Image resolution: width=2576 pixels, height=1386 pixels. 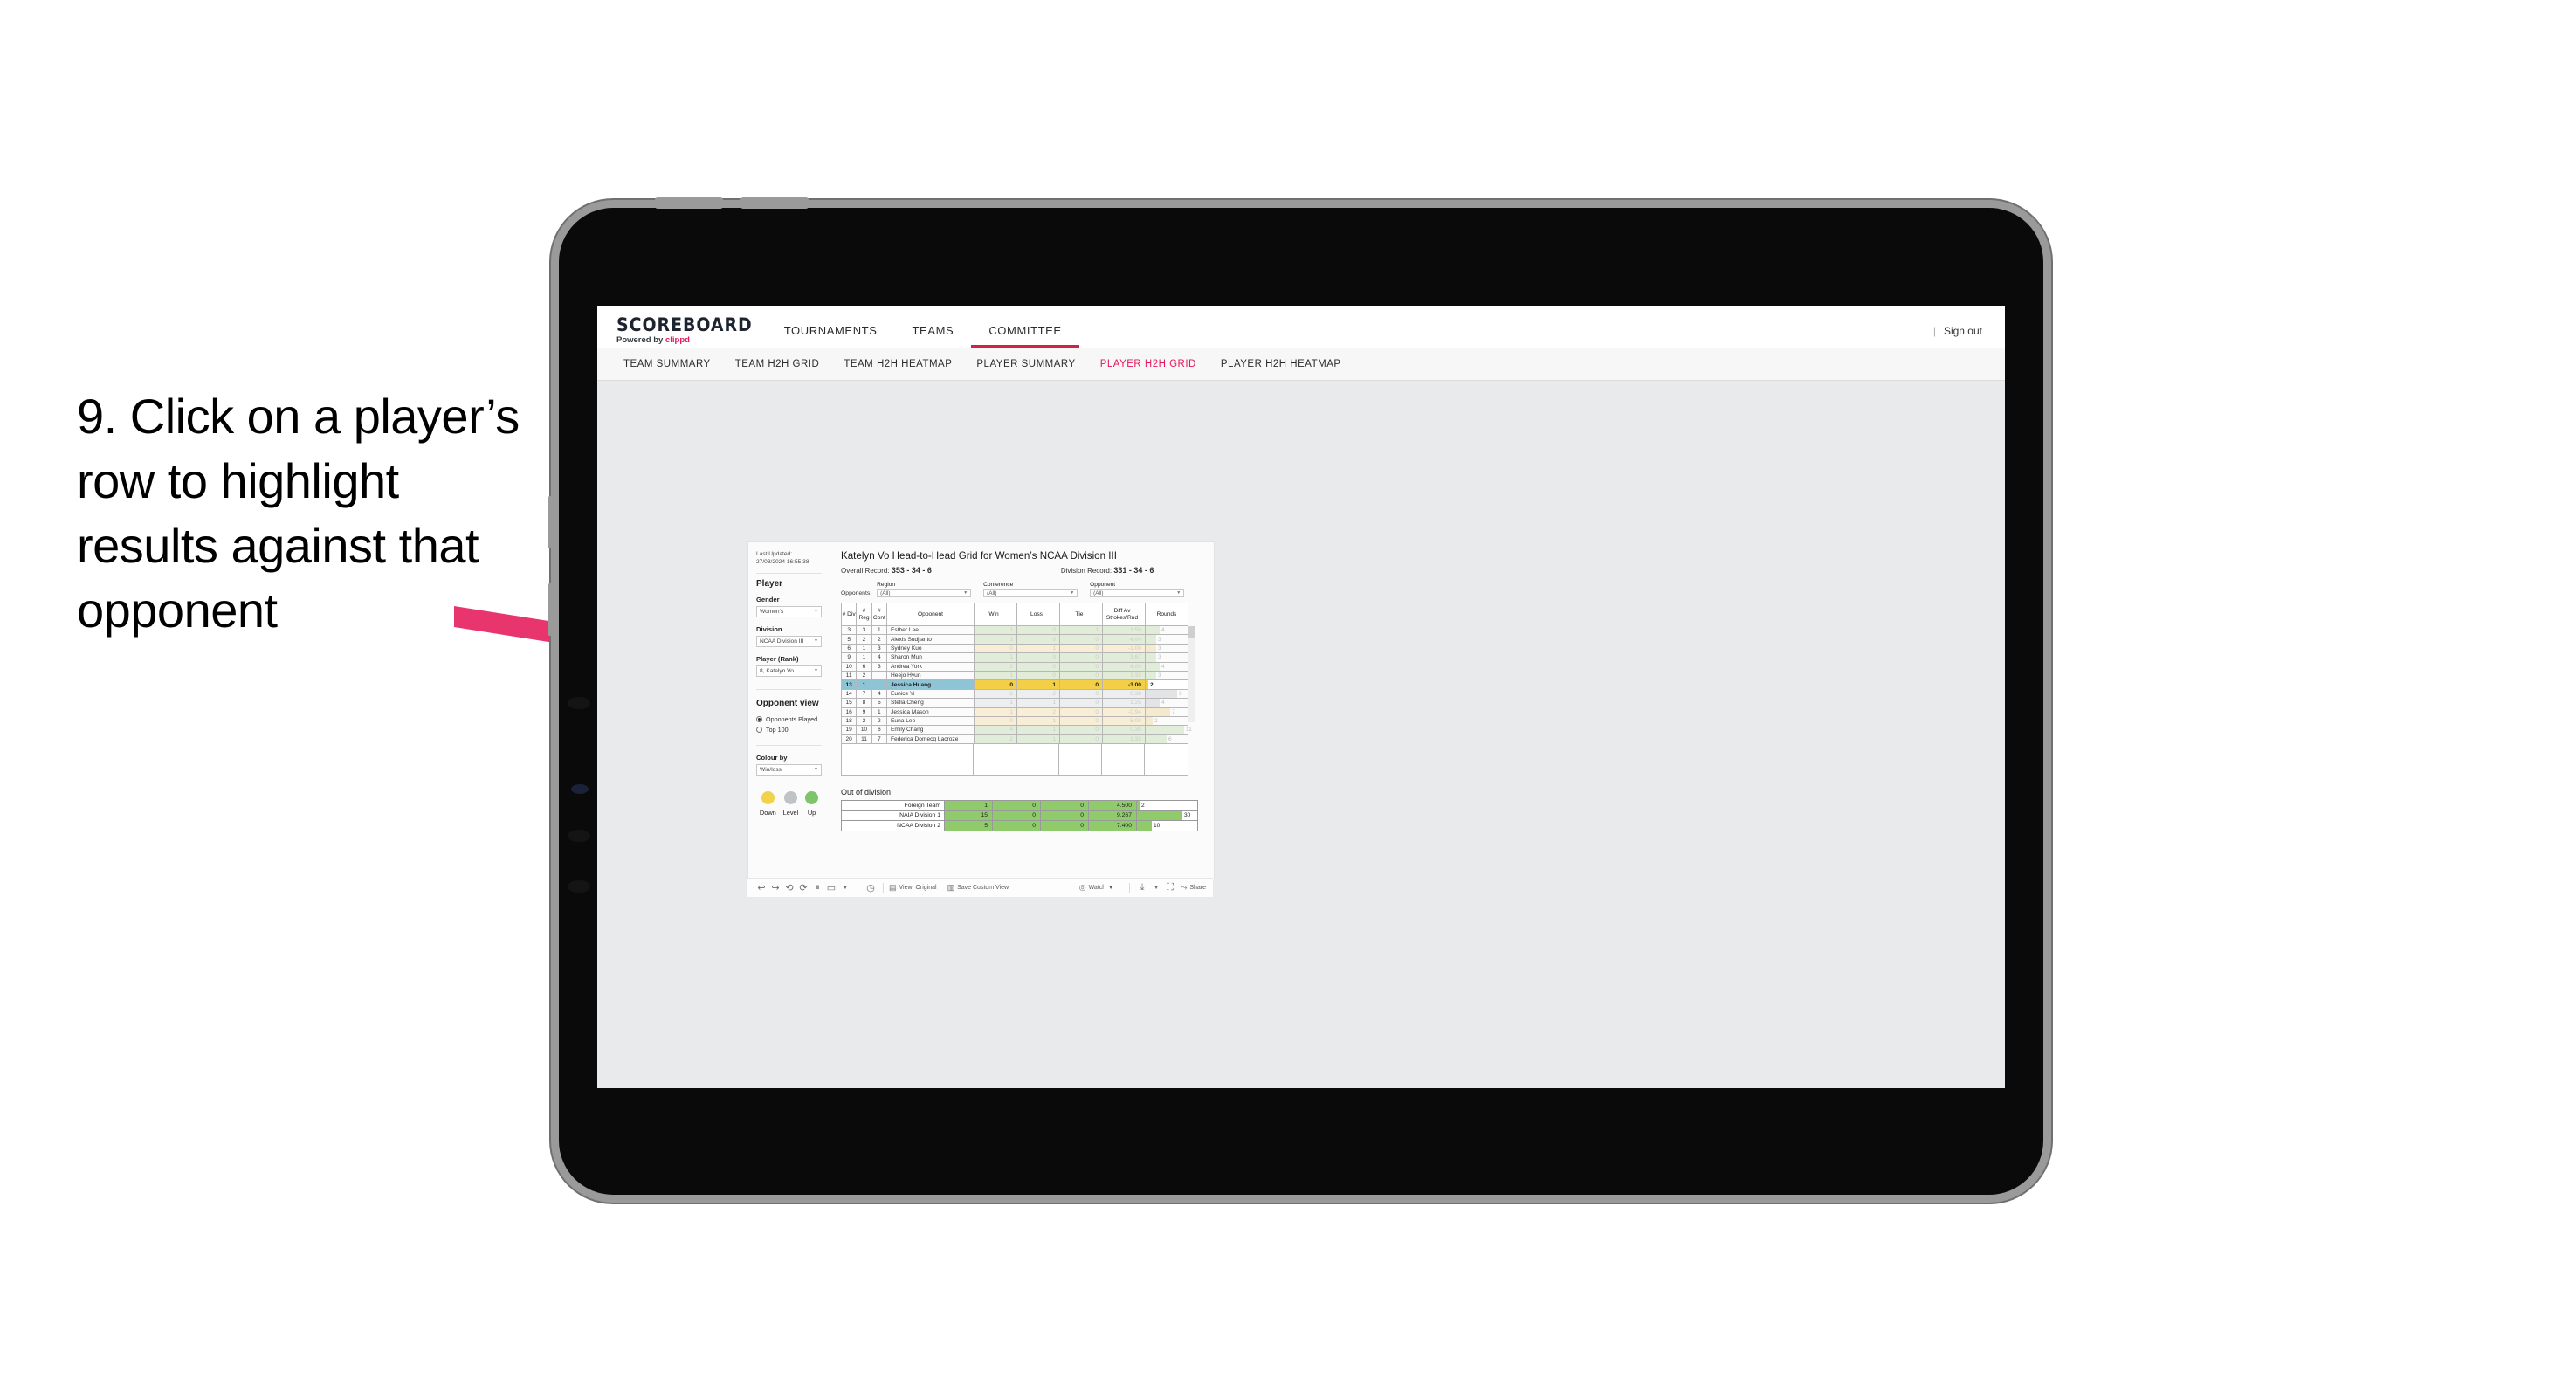 What do you see at coordinates (817, 888) in the screenshot?
I see `pause-updates-icon: ⏸` at bounding box center [817, 888].